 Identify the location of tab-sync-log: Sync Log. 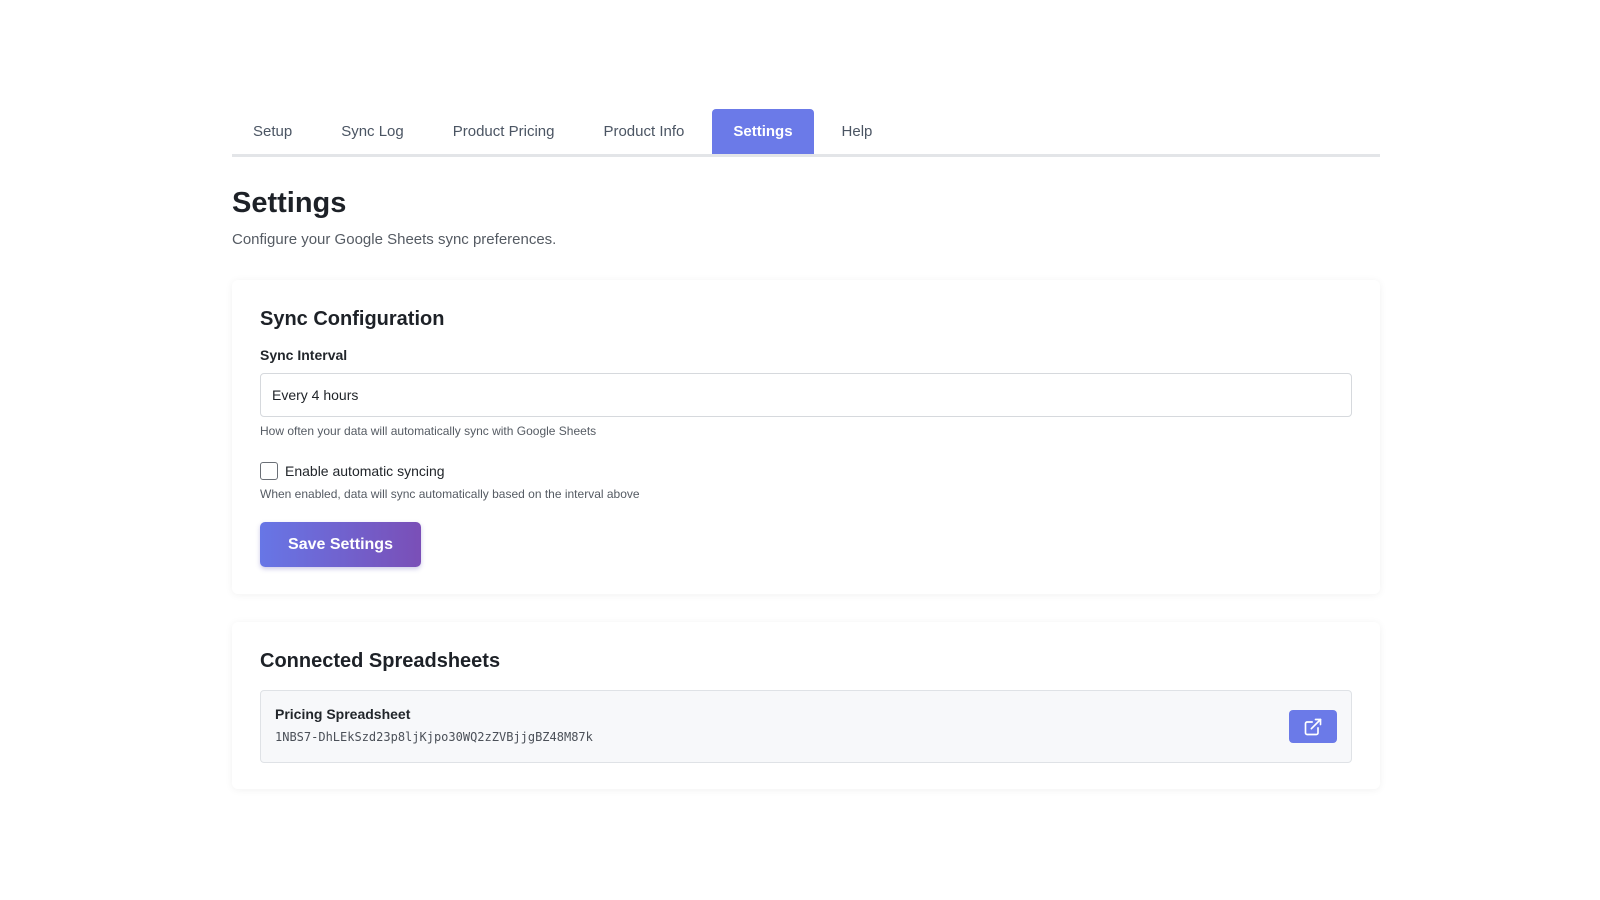
(372, 131).